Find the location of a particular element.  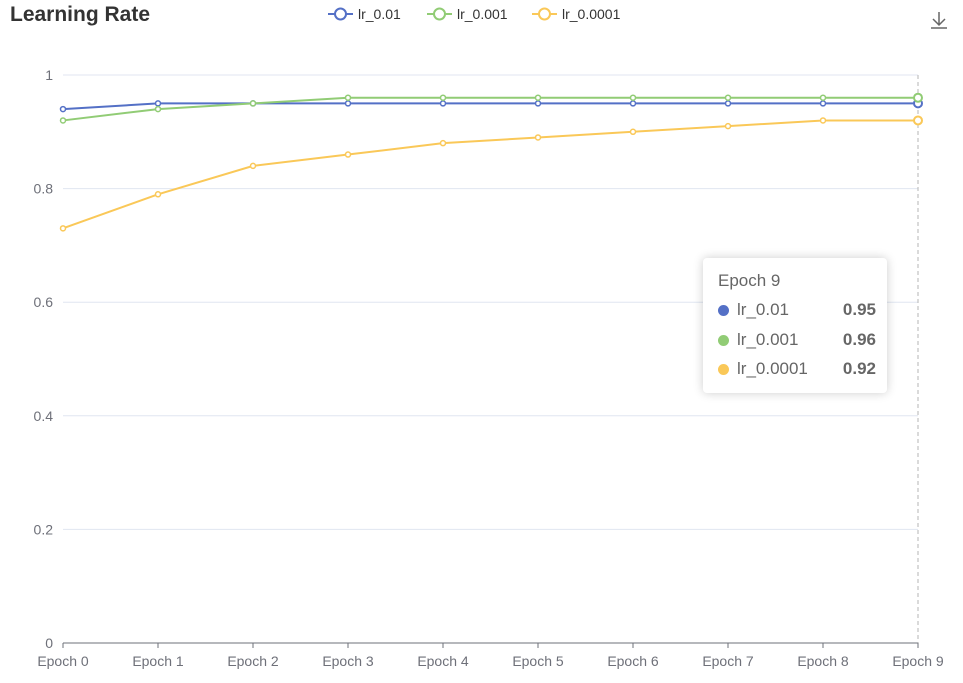

tooltip-series-value: 0.92 is located at coordinates (859, 368).